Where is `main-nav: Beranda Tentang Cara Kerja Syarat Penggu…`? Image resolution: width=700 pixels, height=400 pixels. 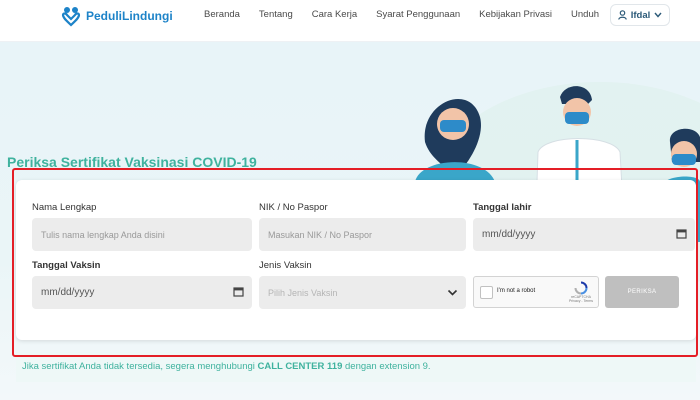 main-nav: Beranda Tentang Cara Kerja Syarat Penggu… is located at coordinates (411, 14).